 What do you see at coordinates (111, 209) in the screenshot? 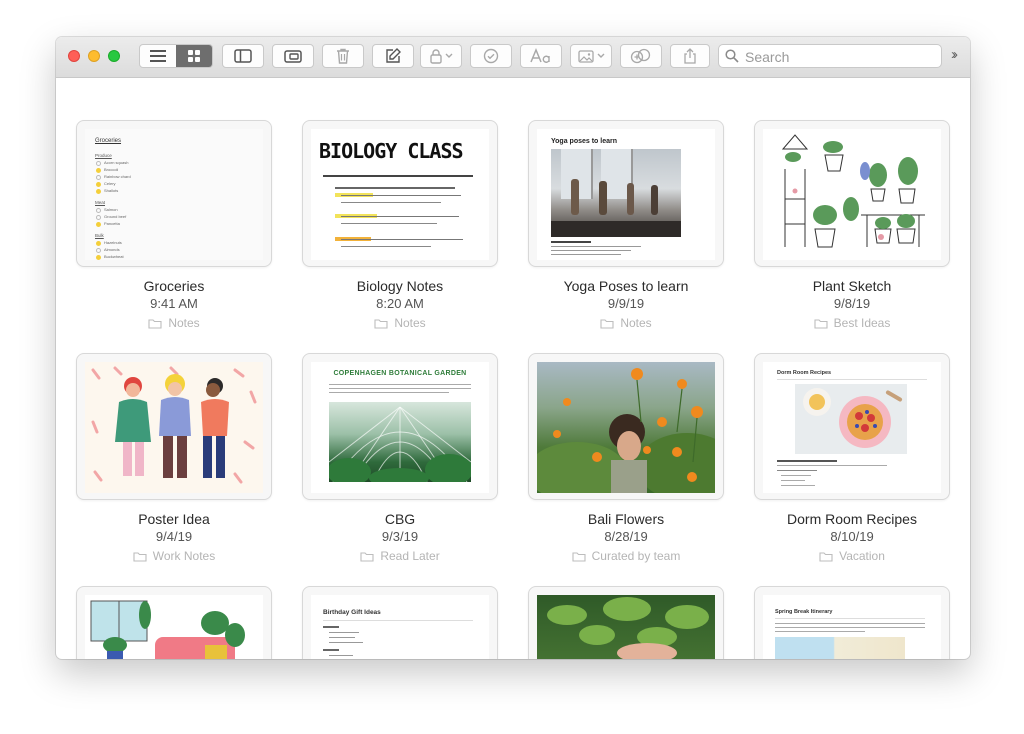
I see `preview-item: Salmon` at bounding box center [111, 209].